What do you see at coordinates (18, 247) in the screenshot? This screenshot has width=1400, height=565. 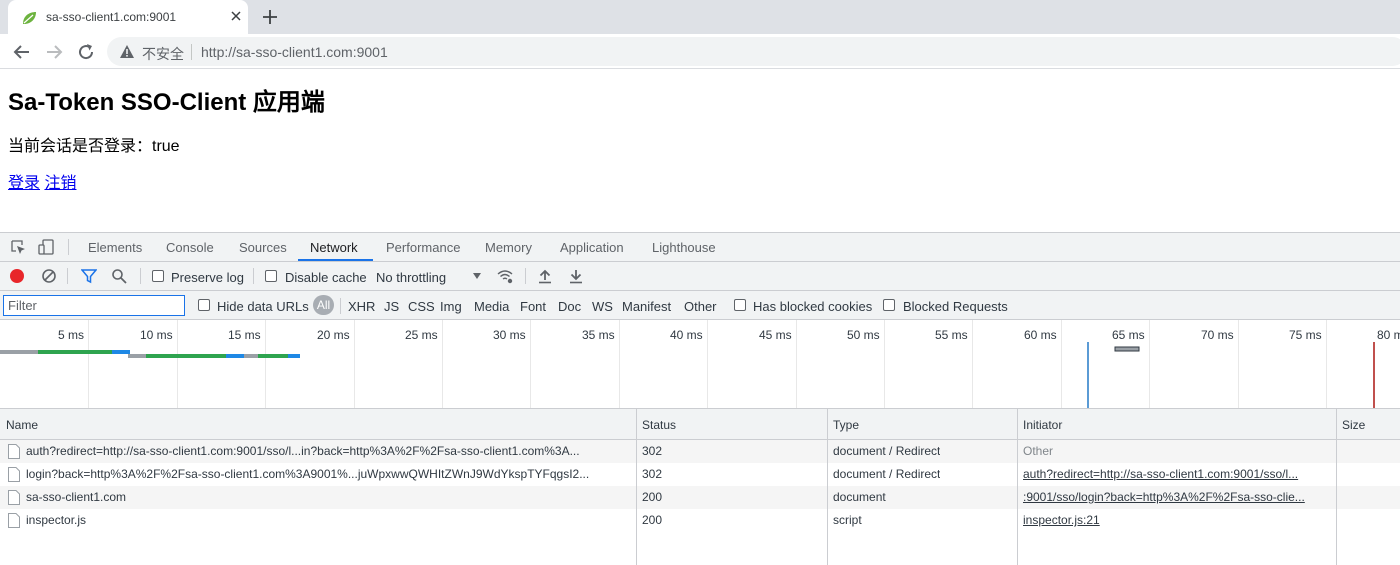 I see `inspect-element-icon` at bounding box center [18, 247].